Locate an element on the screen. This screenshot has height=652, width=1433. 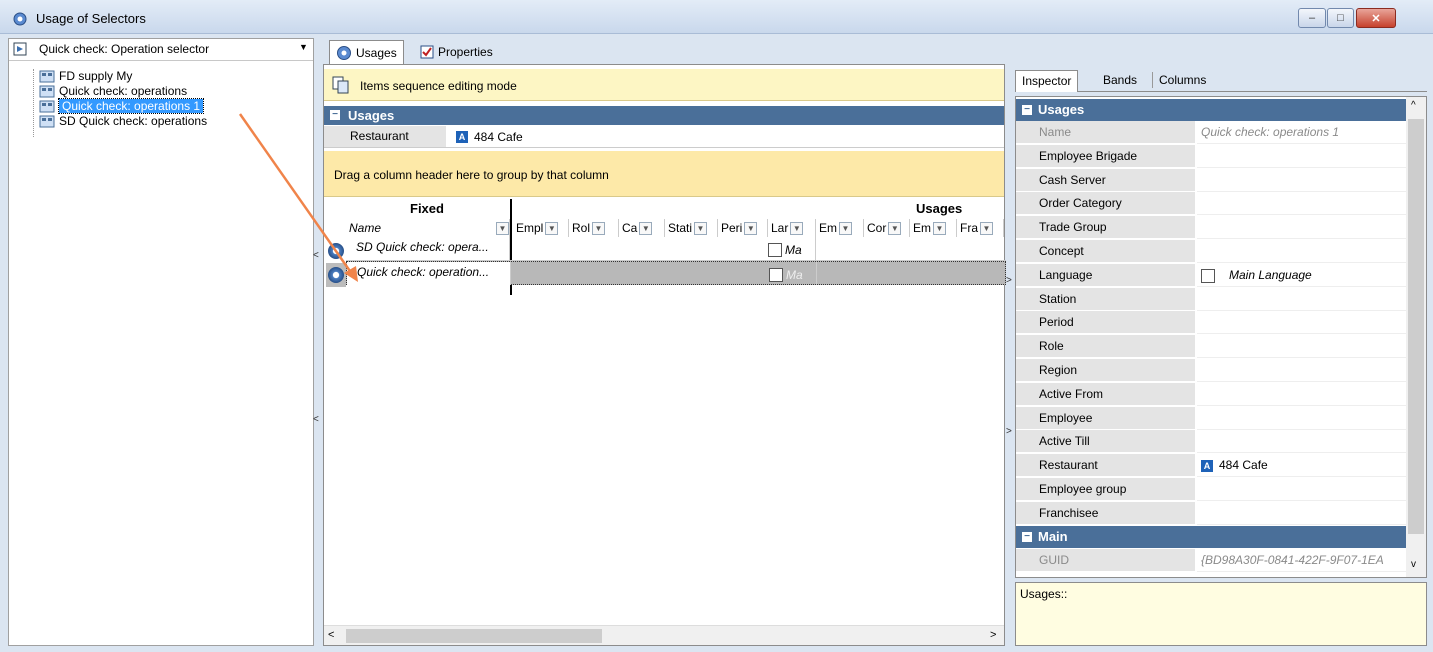
property-row: Language Main Language is located at coordinates (1211, 275).